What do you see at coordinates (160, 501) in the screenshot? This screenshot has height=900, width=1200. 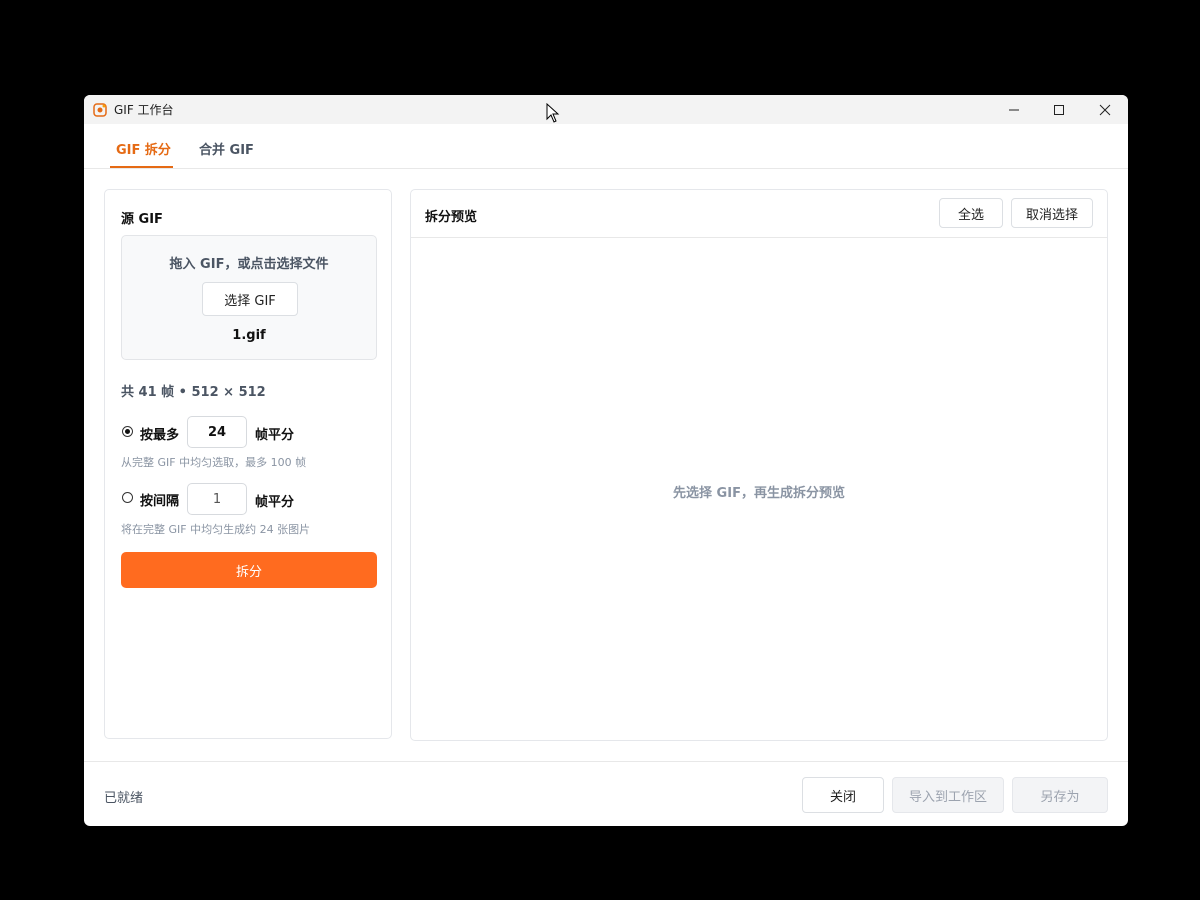 I see `interval-label: 按间隔` at bounding box center [160, 501].